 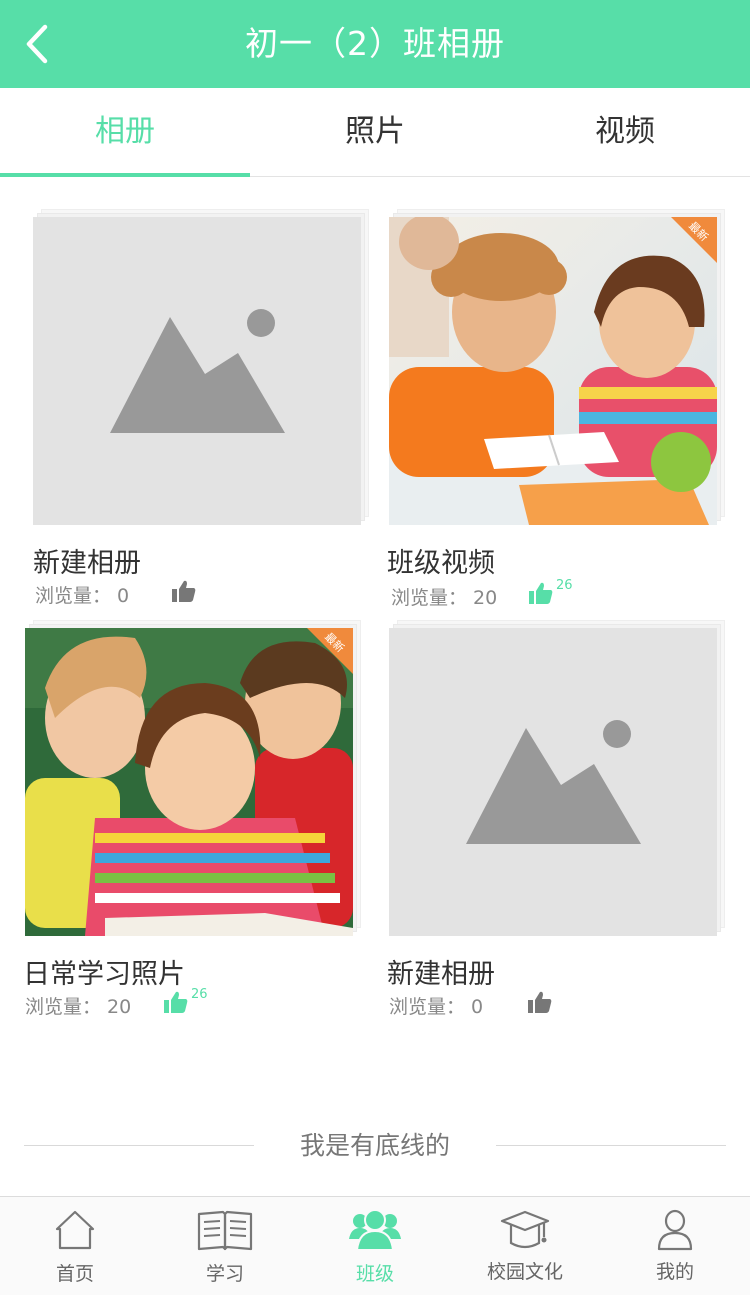 I want to click on nav-item-me: 我的, so click(x=675, y=1246).